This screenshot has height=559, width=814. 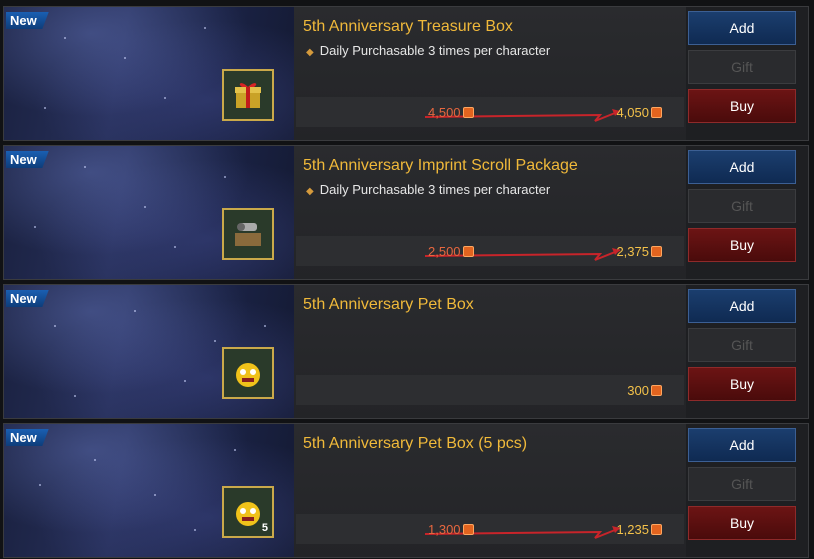 What do you see at coordinates (264, 528) in the screenshot?
I see `item-count: 5` at bounding box center [264, 528].